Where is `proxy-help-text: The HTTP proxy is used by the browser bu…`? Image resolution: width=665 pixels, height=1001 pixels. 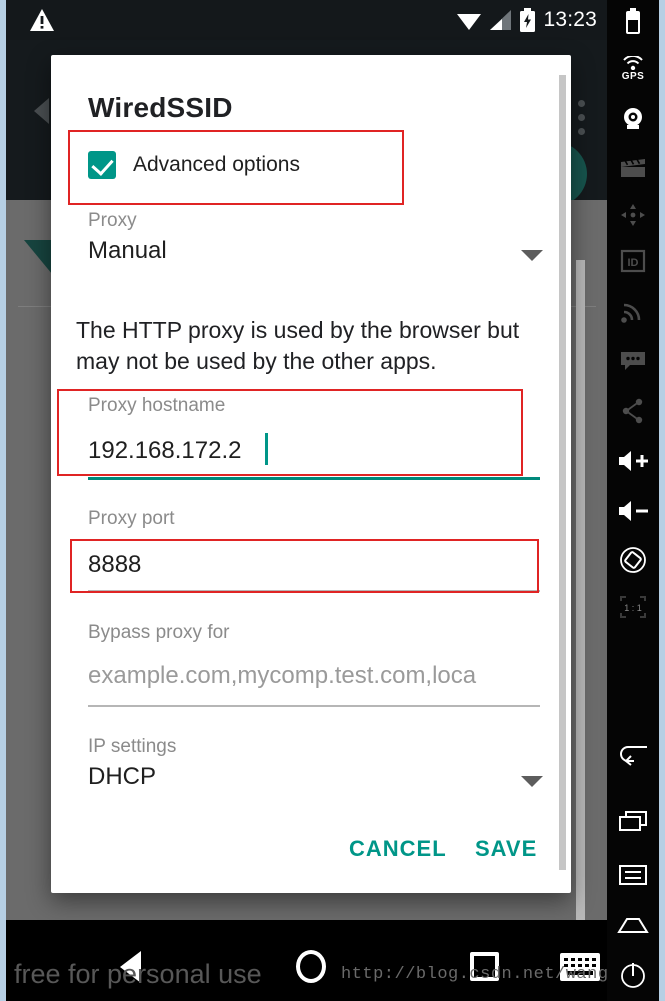 proxy-help-text: The HTTP proxy is used by the browser bu… is located at coordinates (298, 345).